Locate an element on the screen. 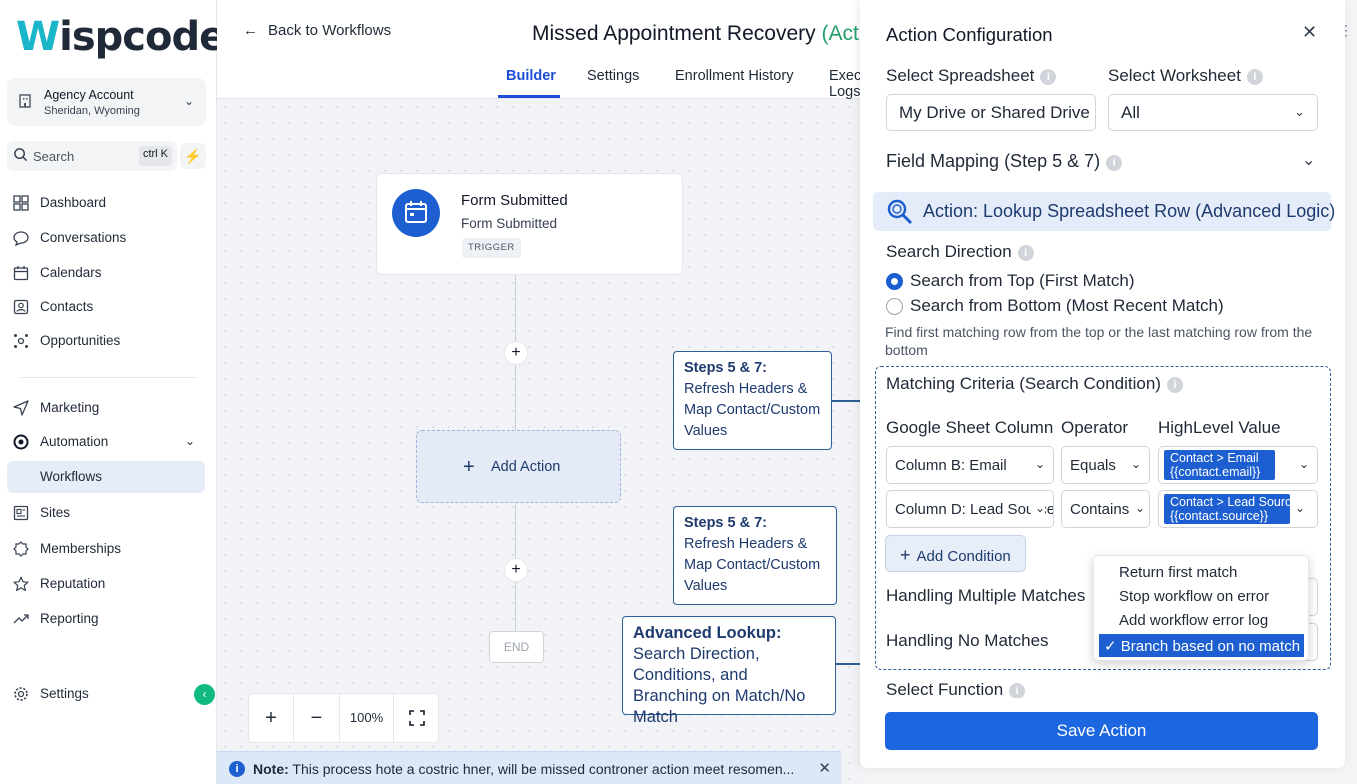 Image resolution: width=1357 pixels, height=784 pixels. field-mapping-label: Field Mapping (Step 5 & 7) is located at coordinates (993, 161).